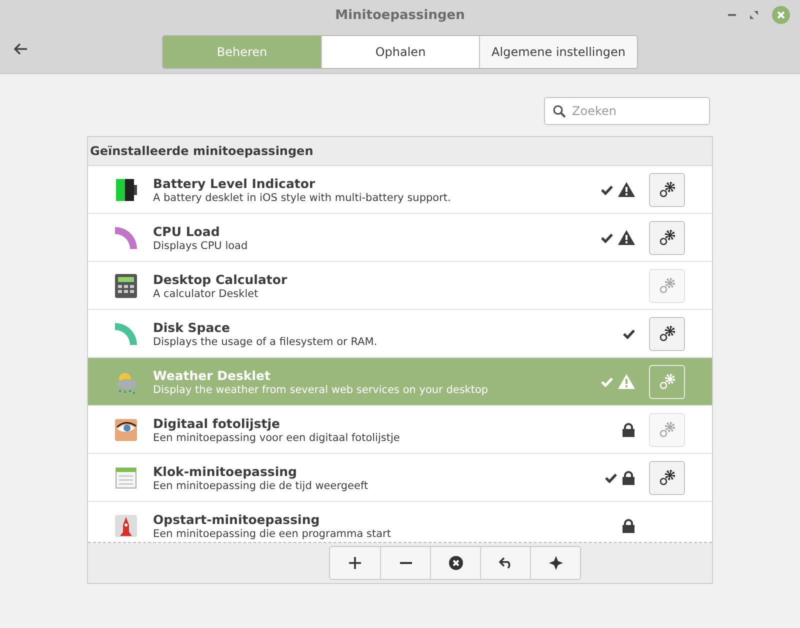  What do you see at coordinates (126, 285) in the screenshot?
I see `calculator-icon` at bounding box center [126, 285].